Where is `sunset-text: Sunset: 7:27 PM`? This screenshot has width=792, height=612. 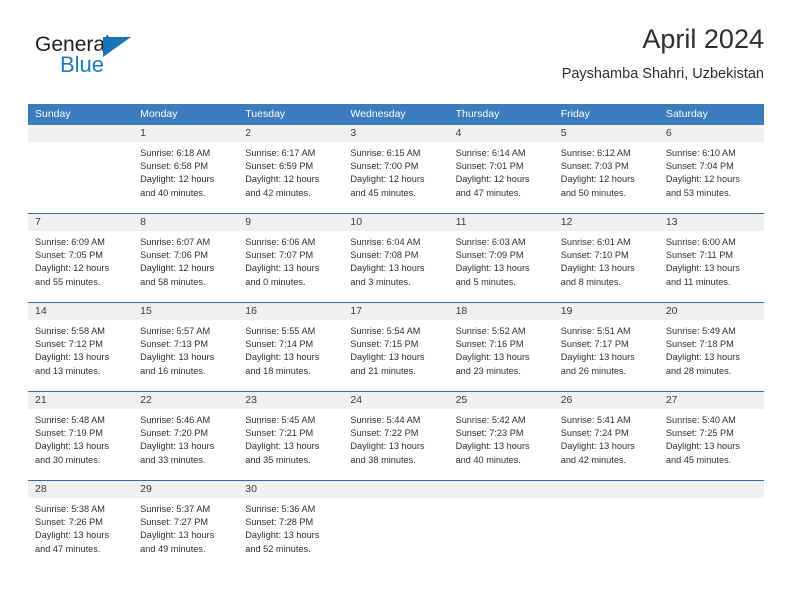
sunset-text: Sunset: 7:27 PM is located at coordinates (174, 522).